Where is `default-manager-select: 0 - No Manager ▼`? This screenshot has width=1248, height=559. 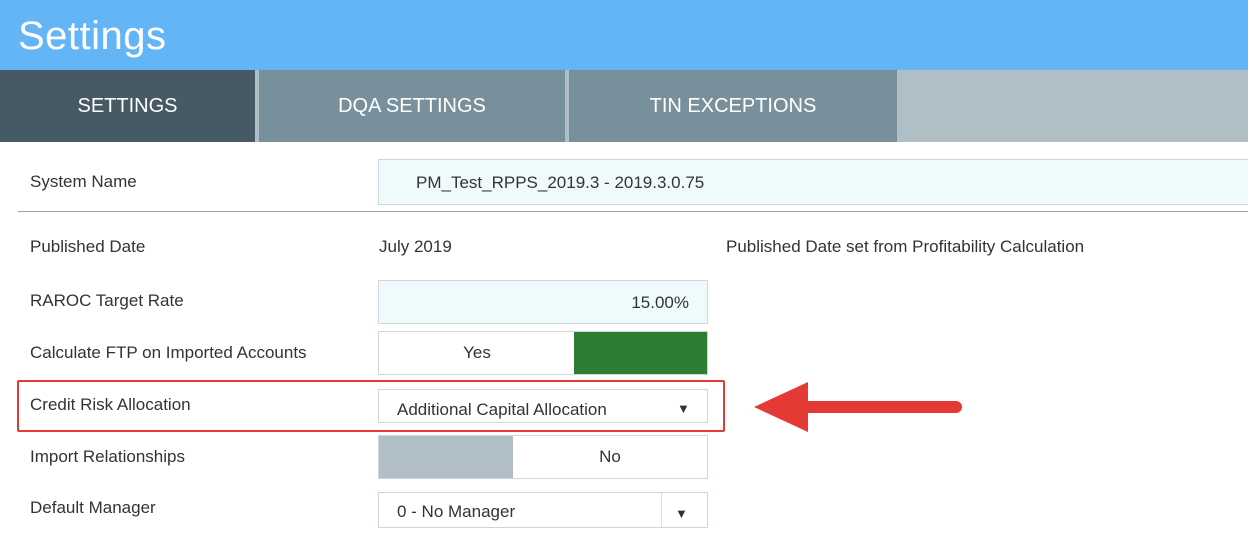 default-manager-select: 0 - No Manager ▼ is located at coordinates (543, 510).